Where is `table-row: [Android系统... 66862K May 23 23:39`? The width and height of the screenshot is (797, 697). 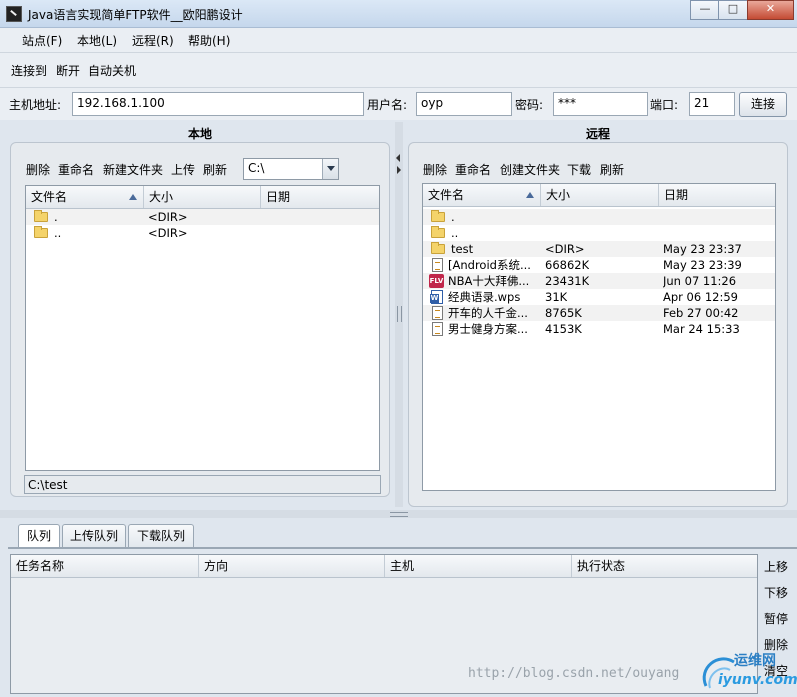 table-row: [Android系统... 66862K May 23 23:39 is located at coordinates (599, 265).